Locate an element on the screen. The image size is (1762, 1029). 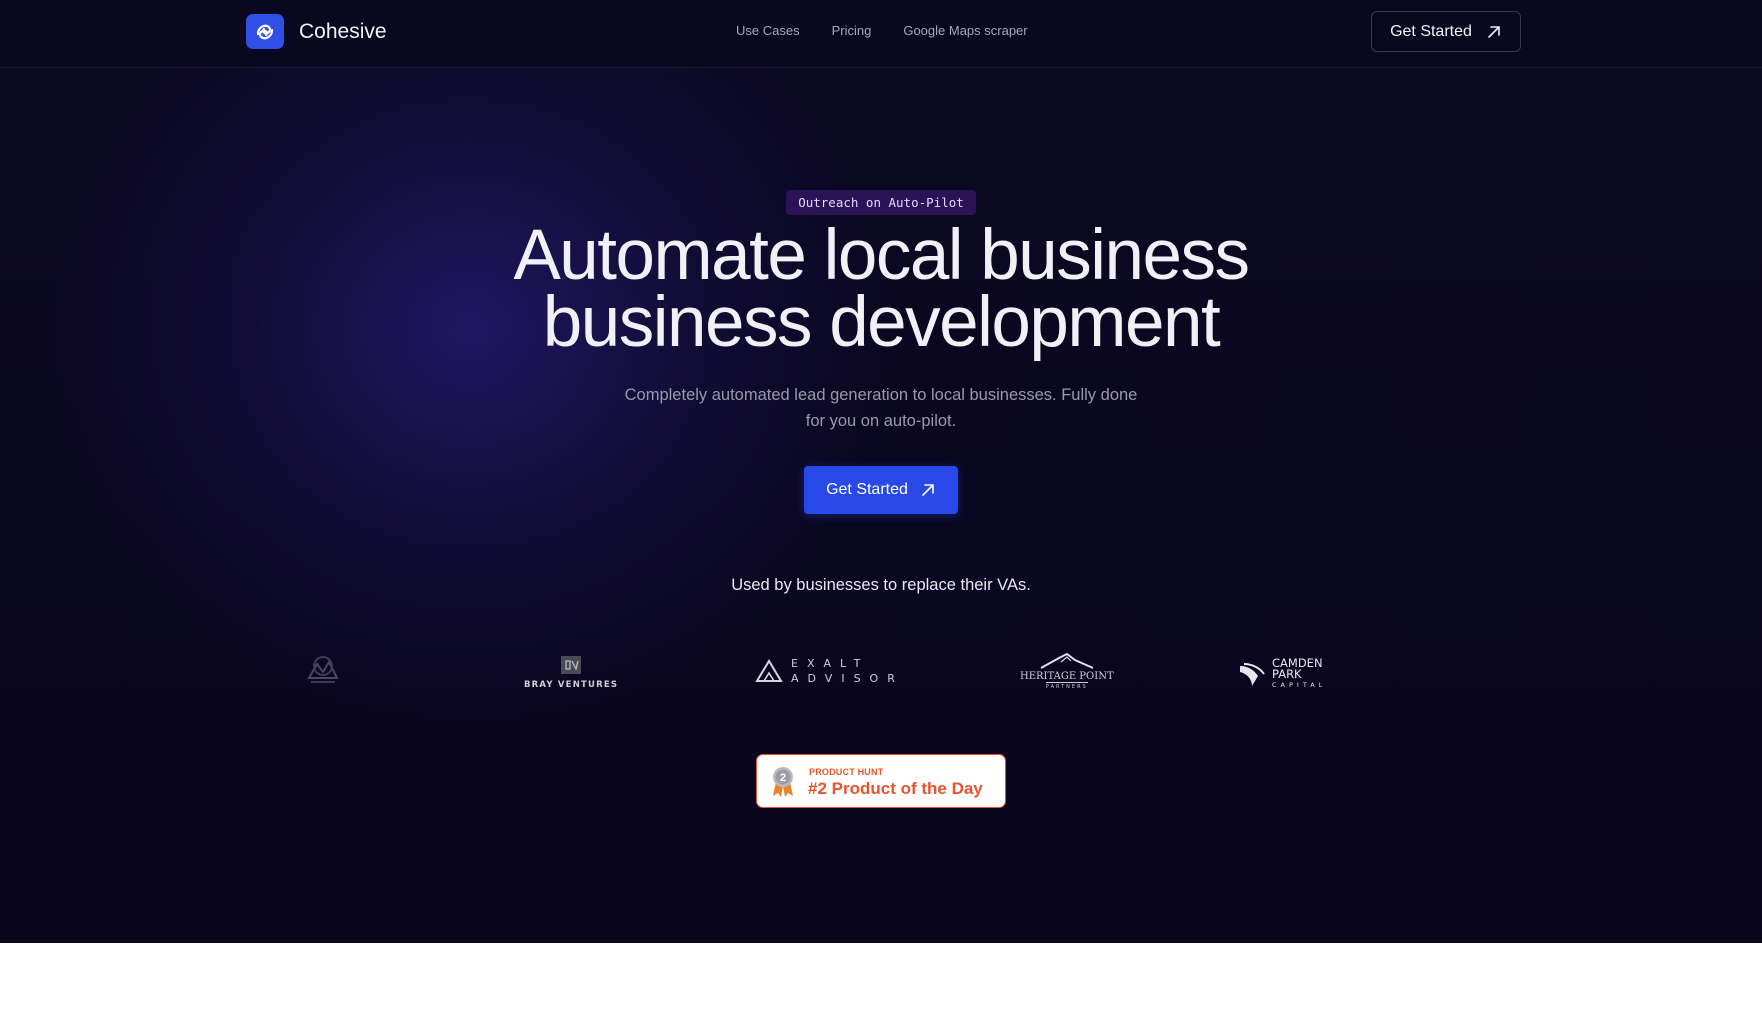
hero-badge: Outreach on Auto-Pilot is located at coordinates (881, 202).